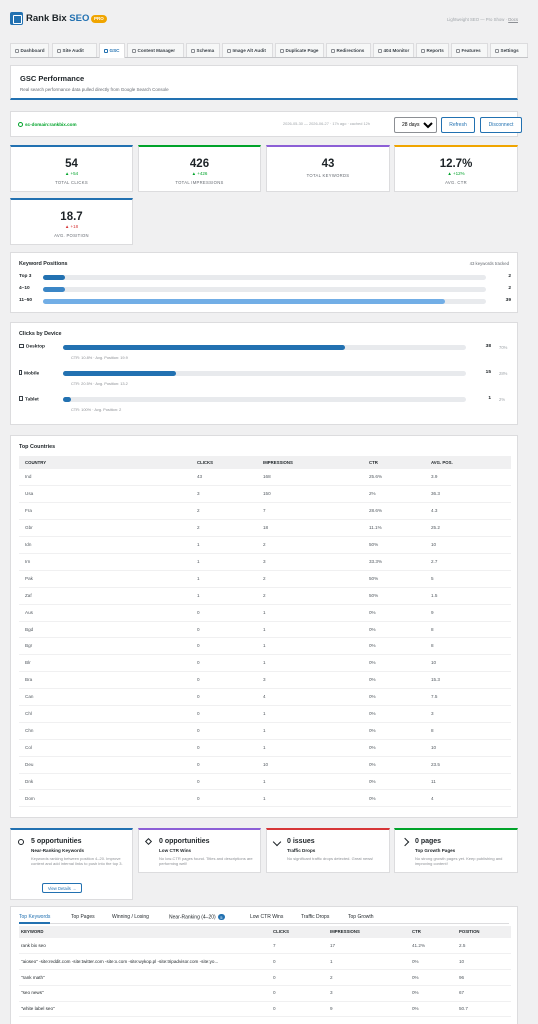  I want to click on table-cell: Zaf, so click(105, 596).